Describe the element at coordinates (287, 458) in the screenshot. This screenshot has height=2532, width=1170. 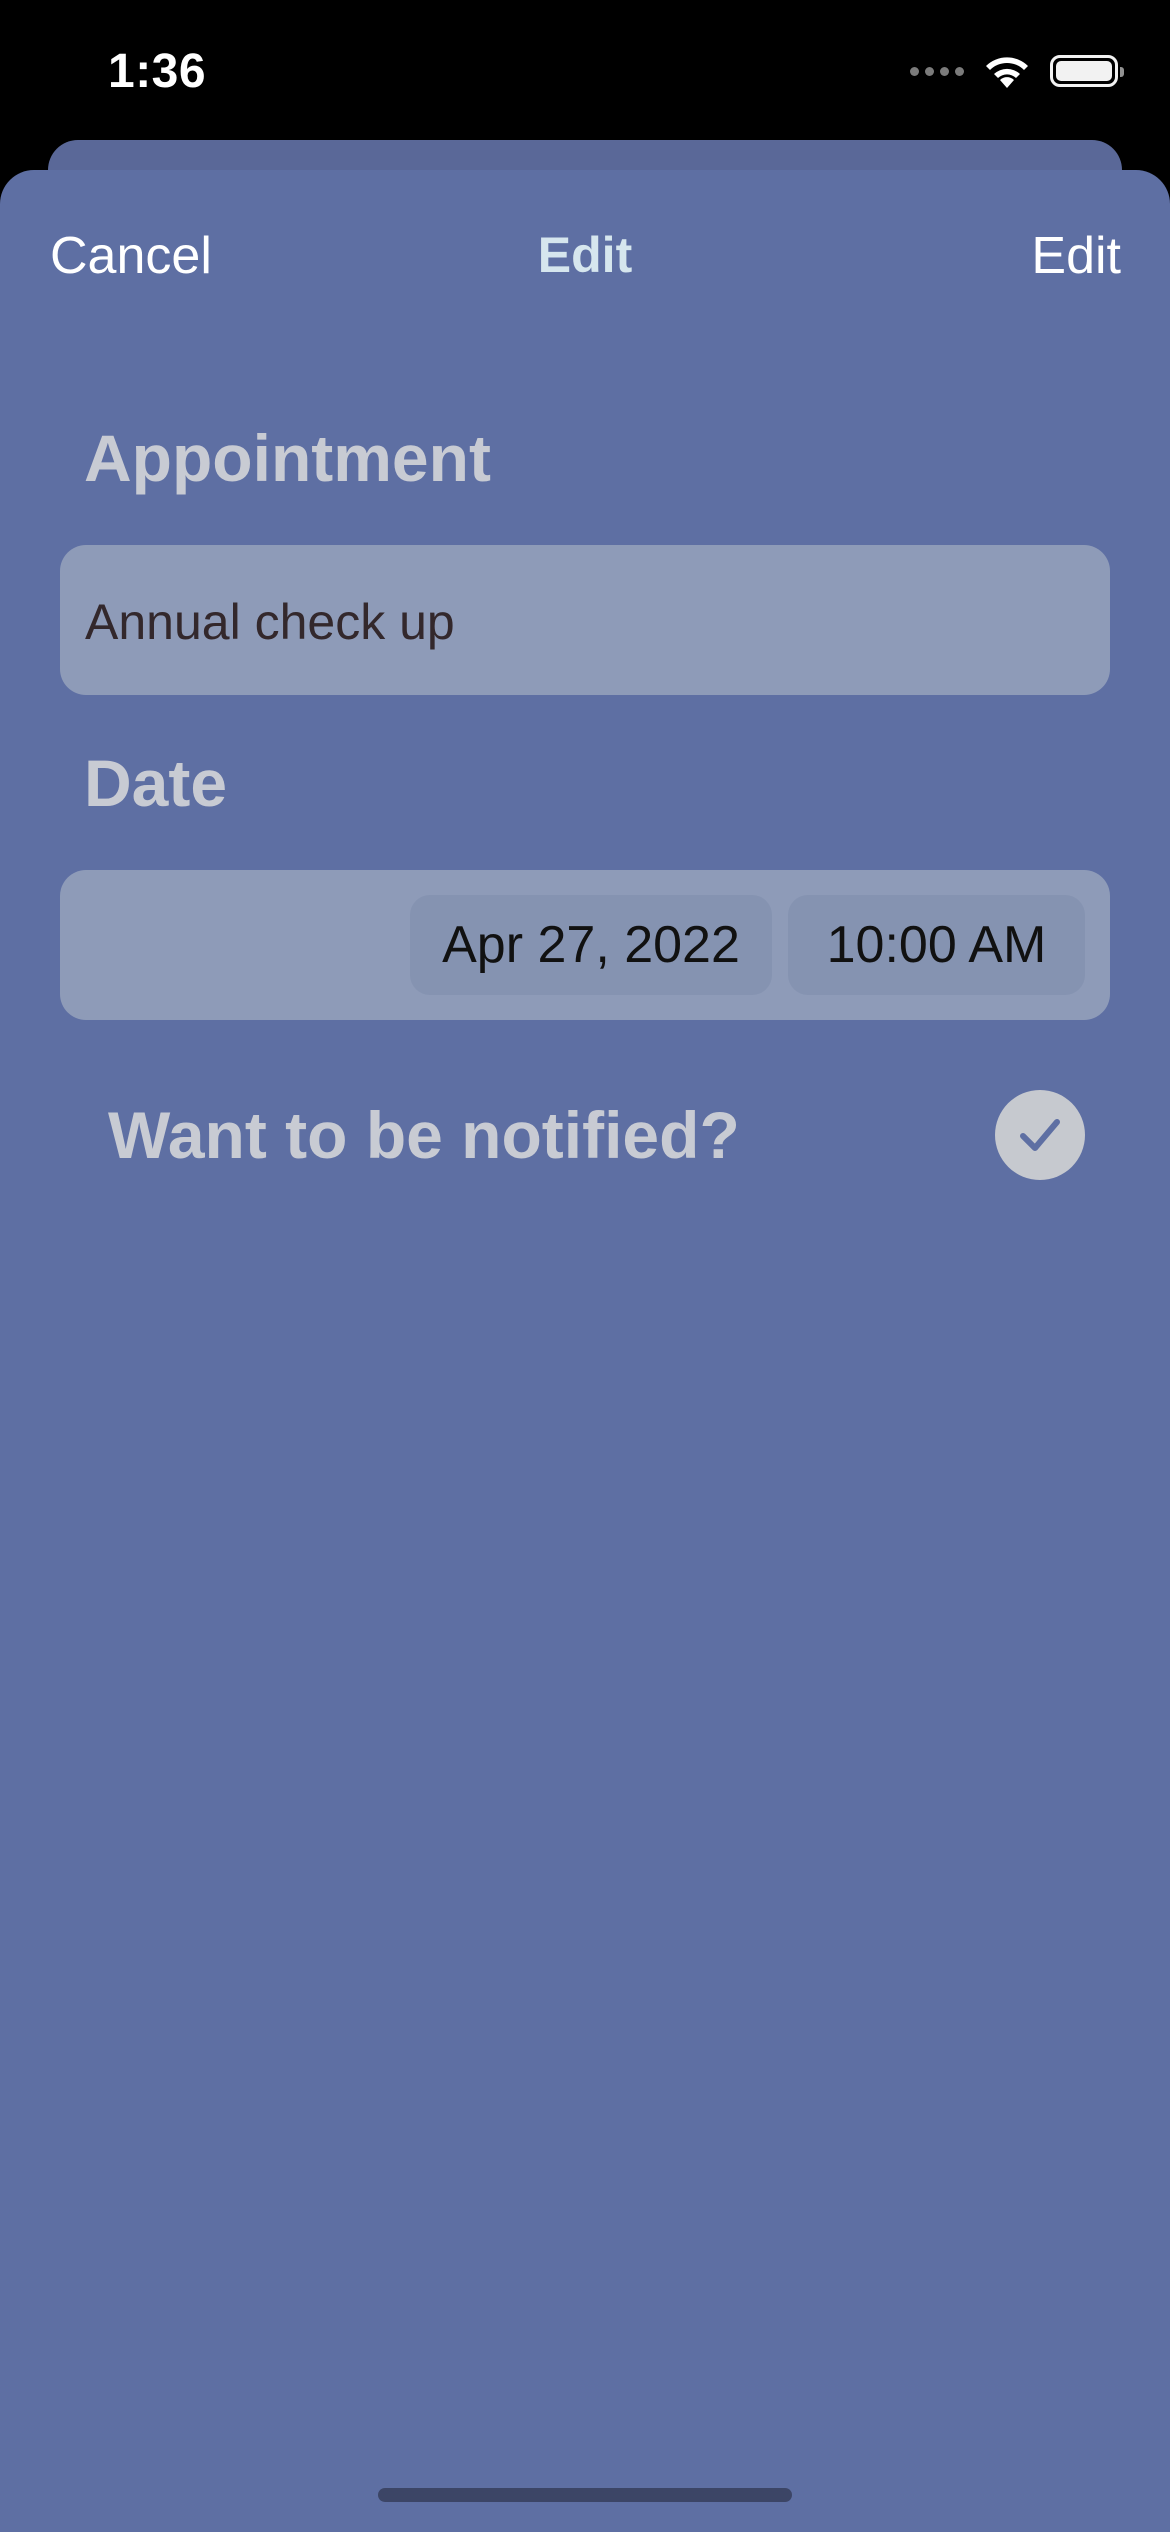
I see `appointment-section-label: Appointment` at that location.